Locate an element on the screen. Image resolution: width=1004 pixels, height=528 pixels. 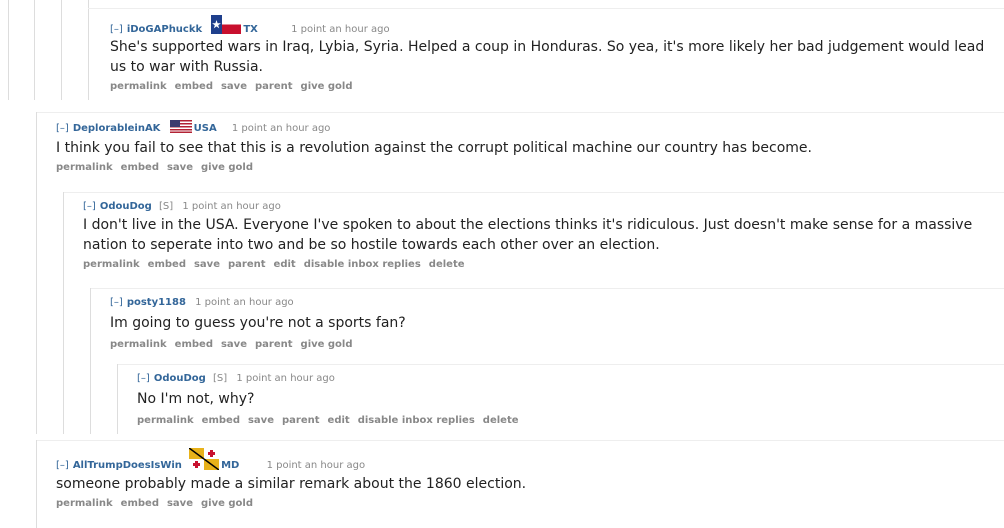
user-flair: TX is located at coordinates (250, 29).